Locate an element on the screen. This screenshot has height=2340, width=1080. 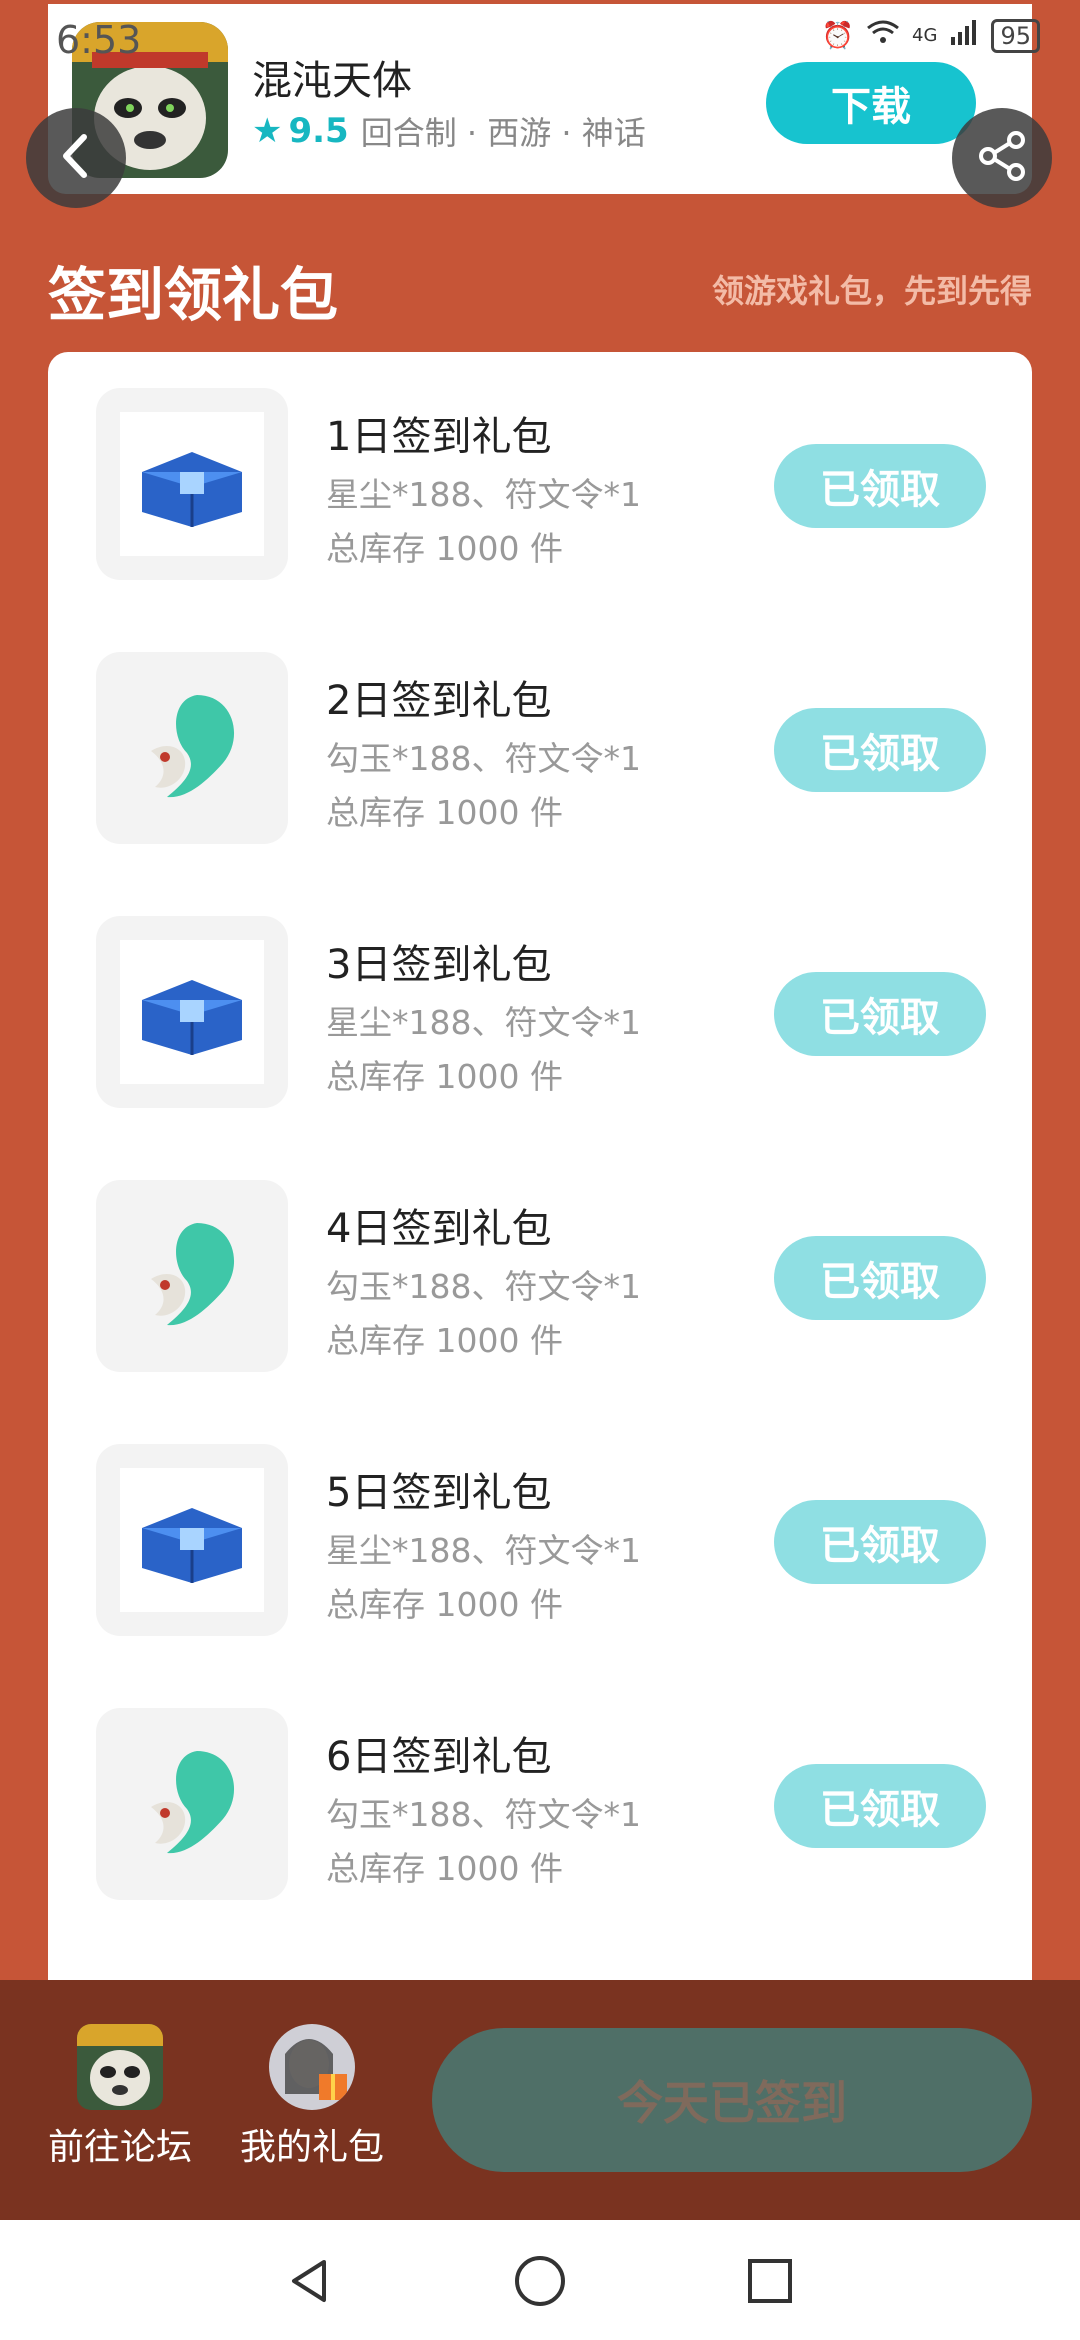
gift-row: 2日签到礼包 勾玉*188、符文令*1 总库存 1000 件 已领取 is located at coordinates (540, 748).